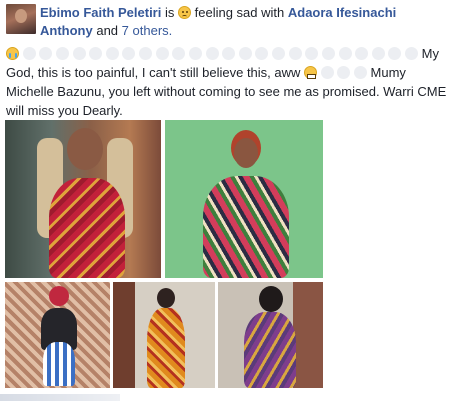 This screenshot has width=457, height=401. Describe the element at coordinates (21, 19) in the screenshot. I see `author-avatar` at that location.